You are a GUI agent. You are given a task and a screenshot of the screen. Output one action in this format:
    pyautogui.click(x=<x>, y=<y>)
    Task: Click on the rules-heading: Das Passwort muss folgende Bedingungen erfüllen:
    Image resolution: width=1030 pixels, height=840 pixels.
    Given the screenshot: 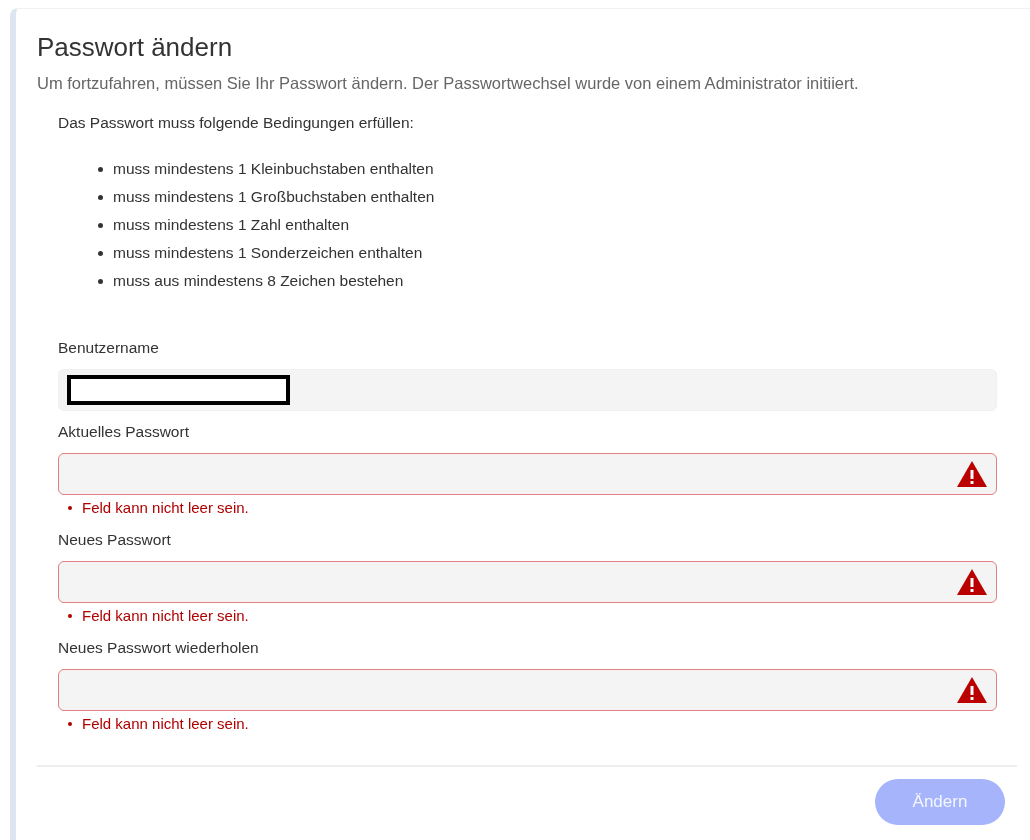 What is the action you would take?
    pyautogui.click(x=236, y=123)
    